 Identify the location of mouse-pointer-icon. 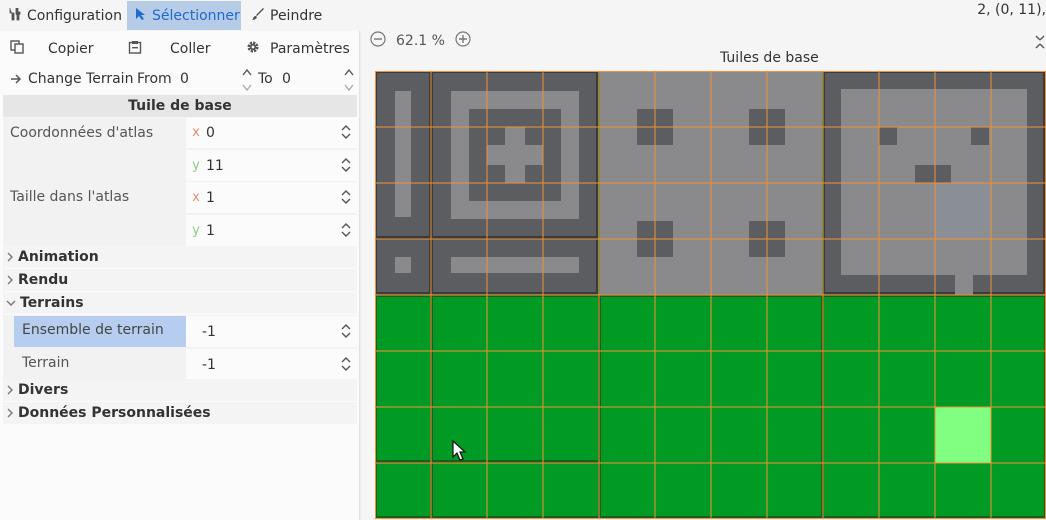
(459, 452).